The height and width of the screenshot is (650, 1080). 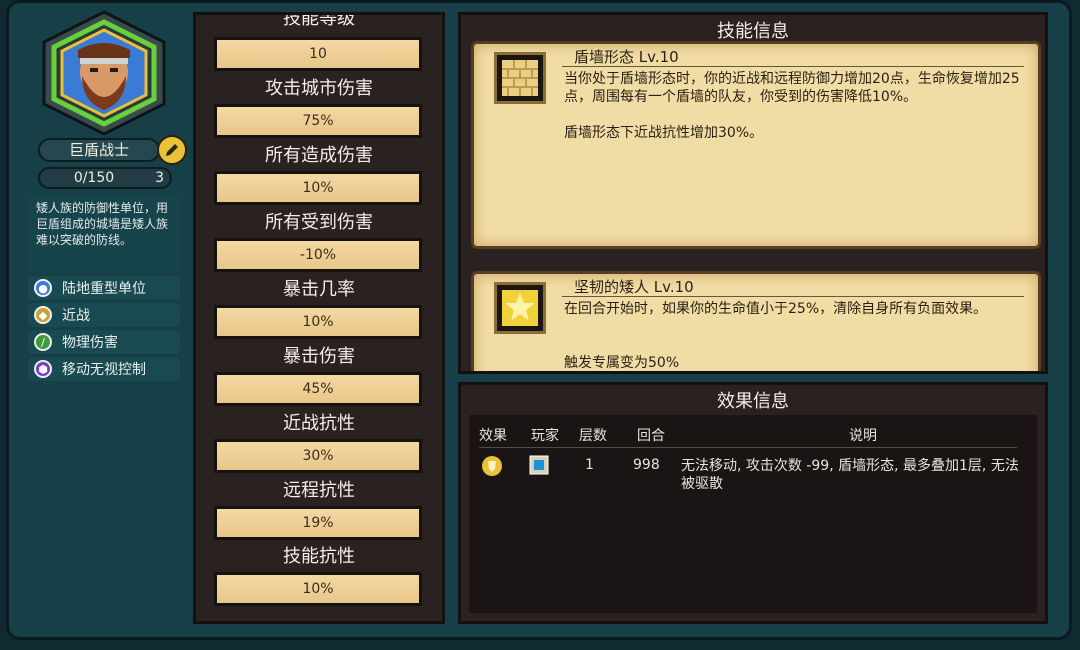 I want to click on stat-label-melee-resist: 近战抗性, so click(x=319, y=423).